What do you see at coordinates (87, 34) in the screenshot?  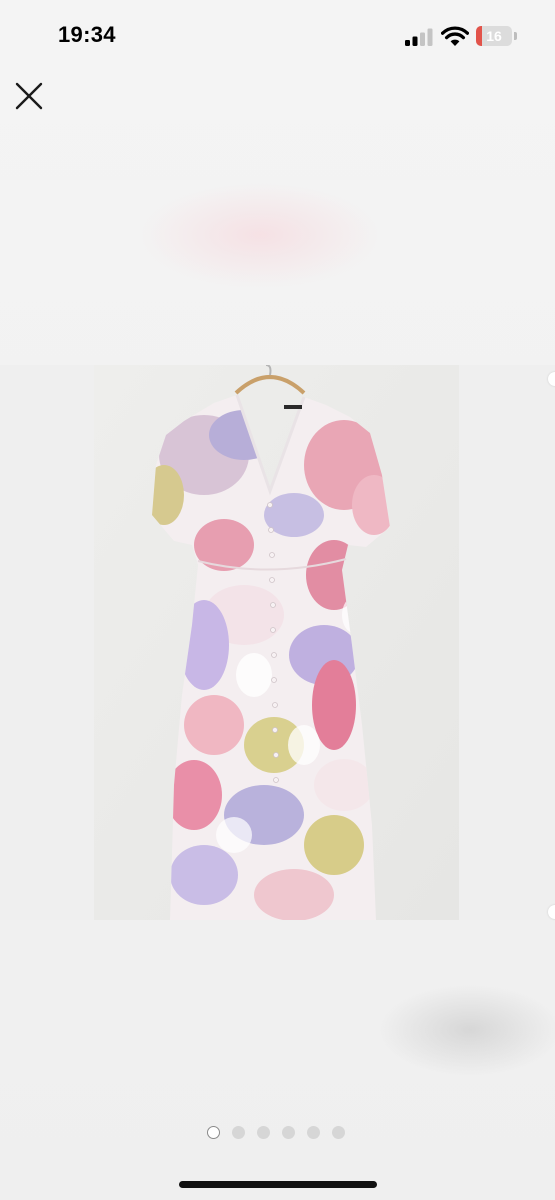 I see `status-time: 19:34` at bounding box center [87, 34].